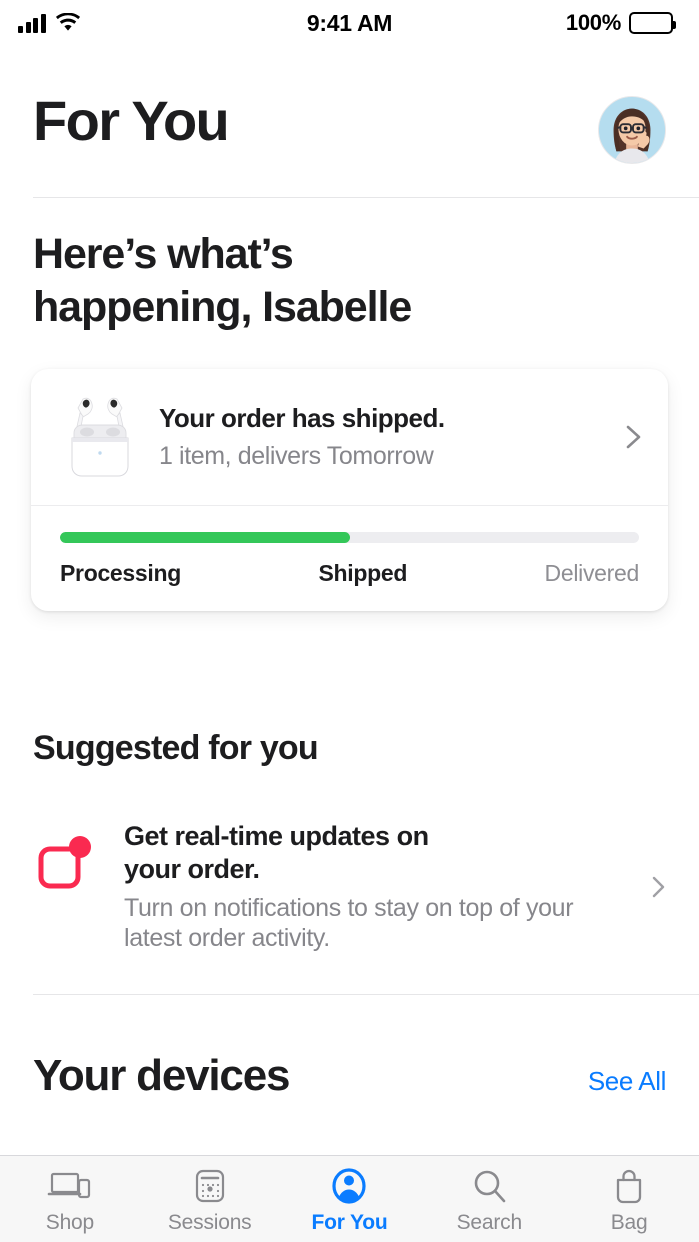 Image resolution: width=699 pixels, height=1242 pixels. What do you see at coordinates (70, 1186) in the screenshot?
I see `laptop-phone-icon` at bounding box center [70, 1186].